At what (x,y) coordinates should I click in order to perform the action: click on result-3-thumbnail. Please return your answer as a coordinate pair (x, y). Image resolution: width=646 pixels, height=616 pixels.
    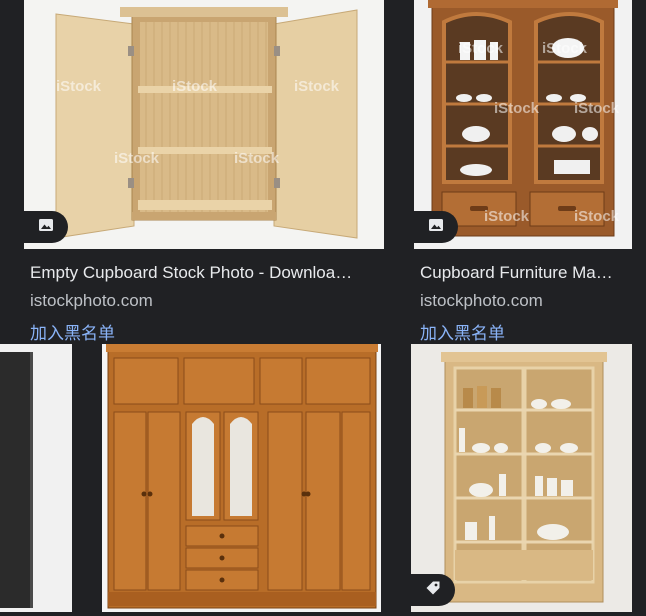
    Looking at the image, I should click on (36, 478).